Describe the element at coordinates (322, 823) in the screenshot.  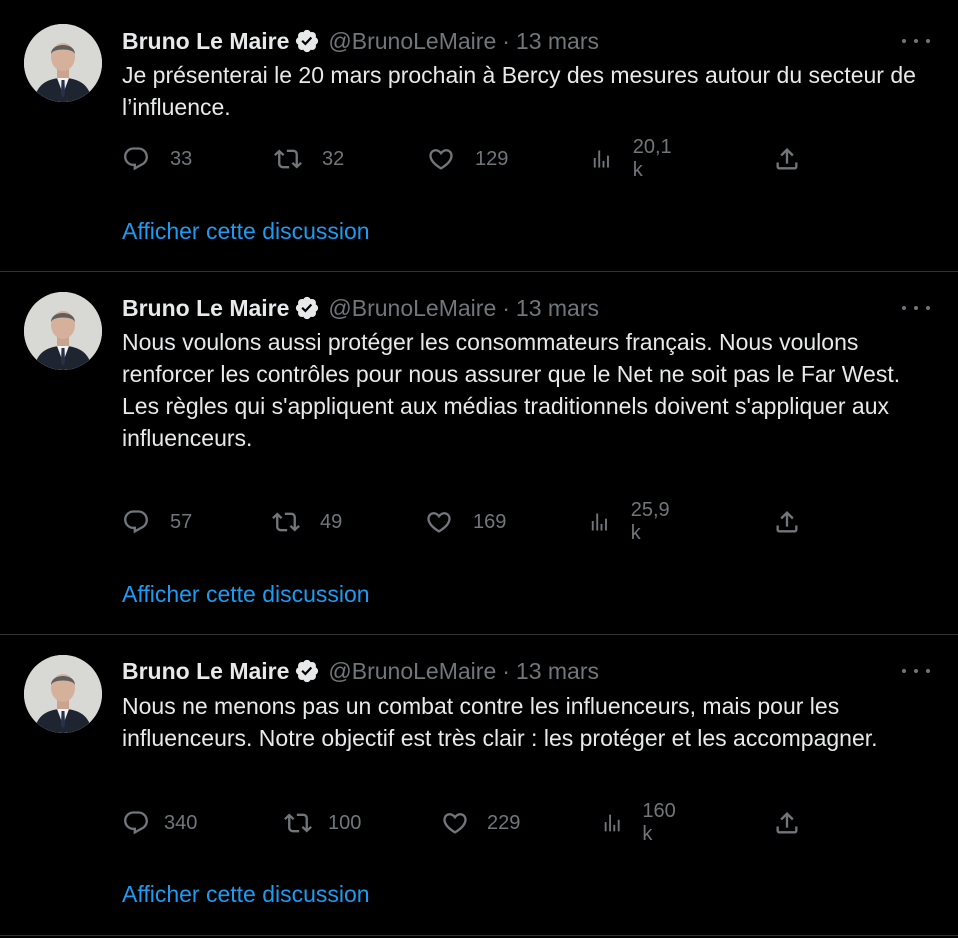
I see `retweet-button: 100` at that location.